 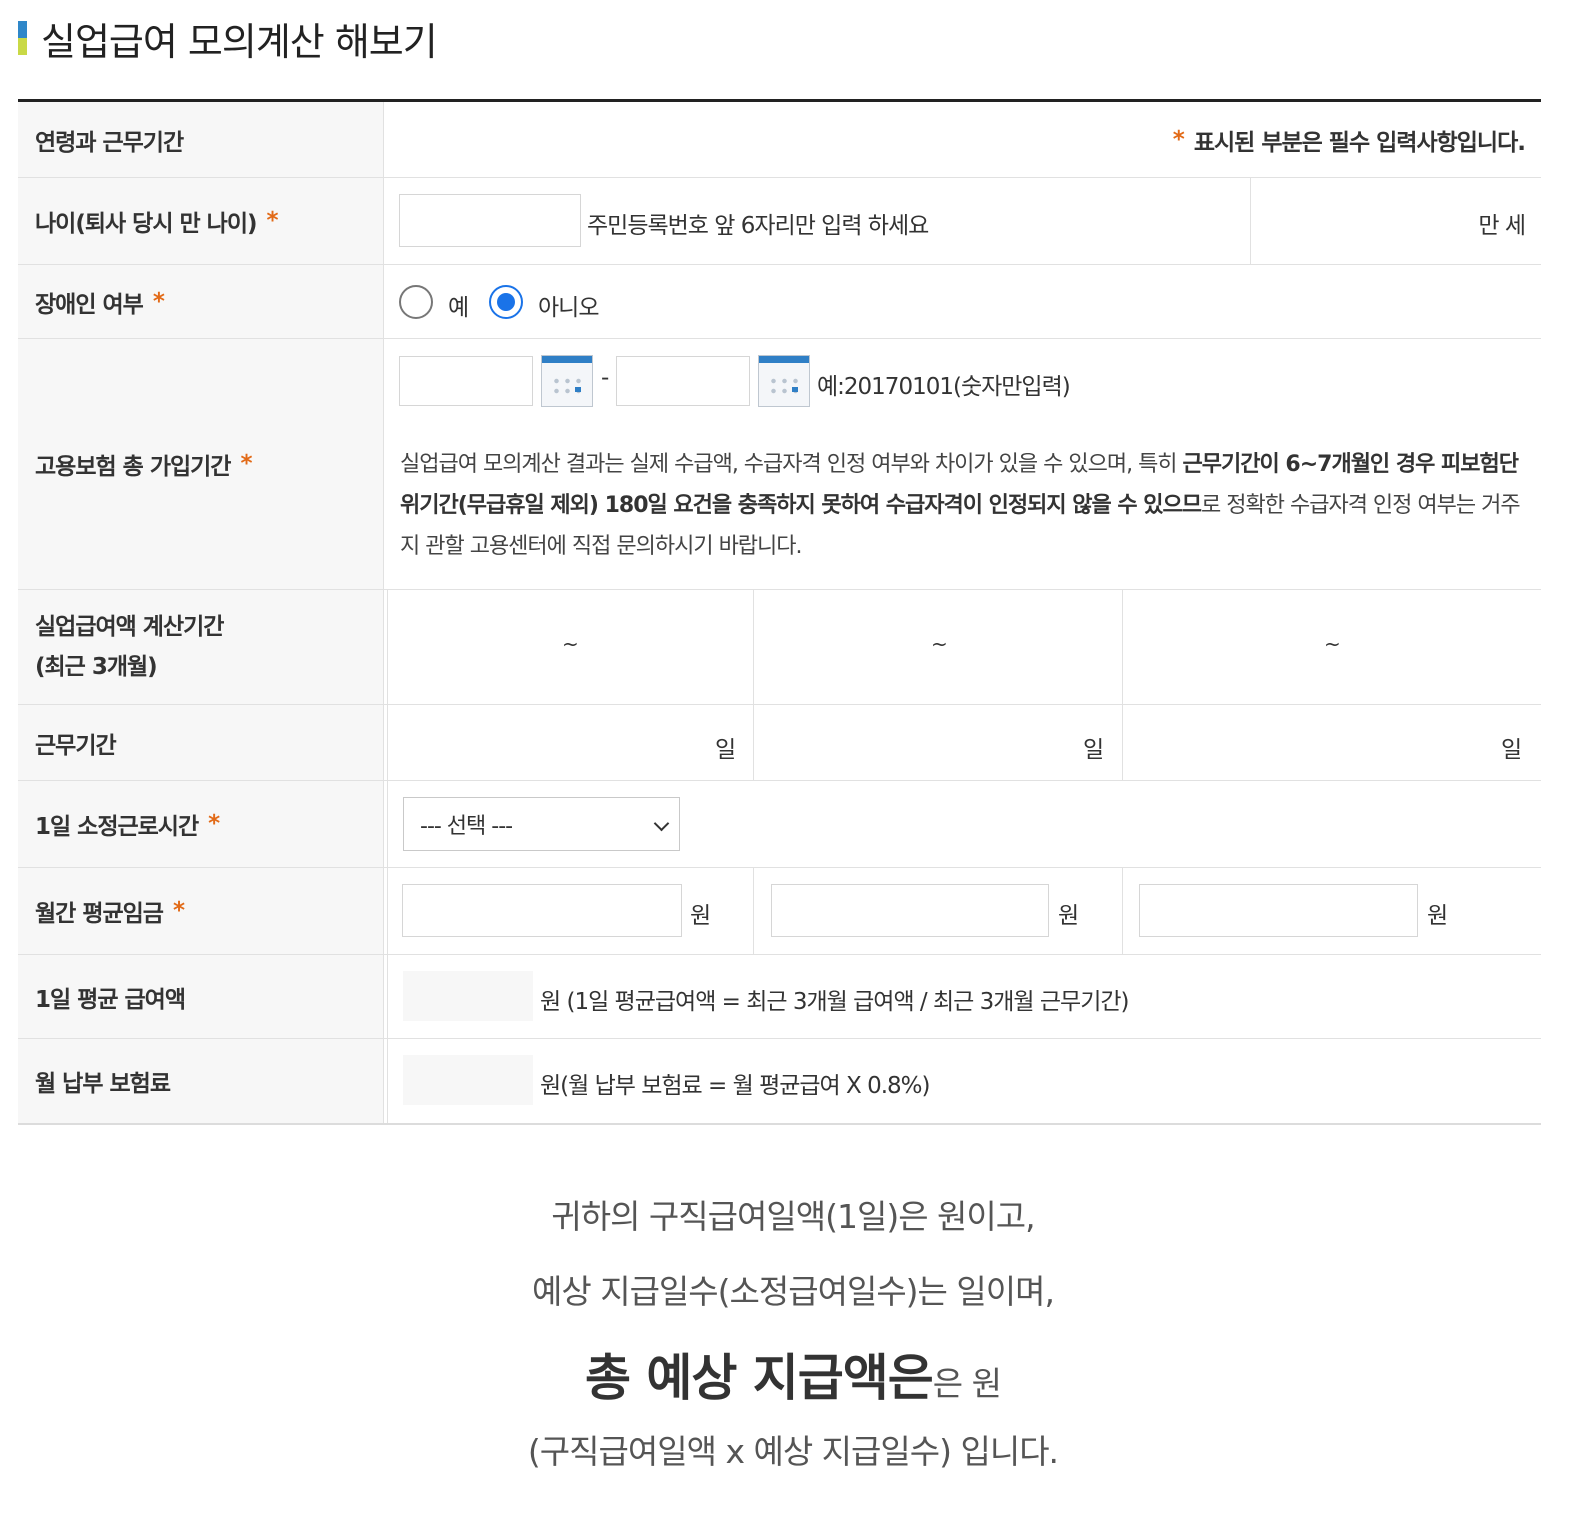 I want to click on work-days-month-1: 일, so click(x=725, y=750).